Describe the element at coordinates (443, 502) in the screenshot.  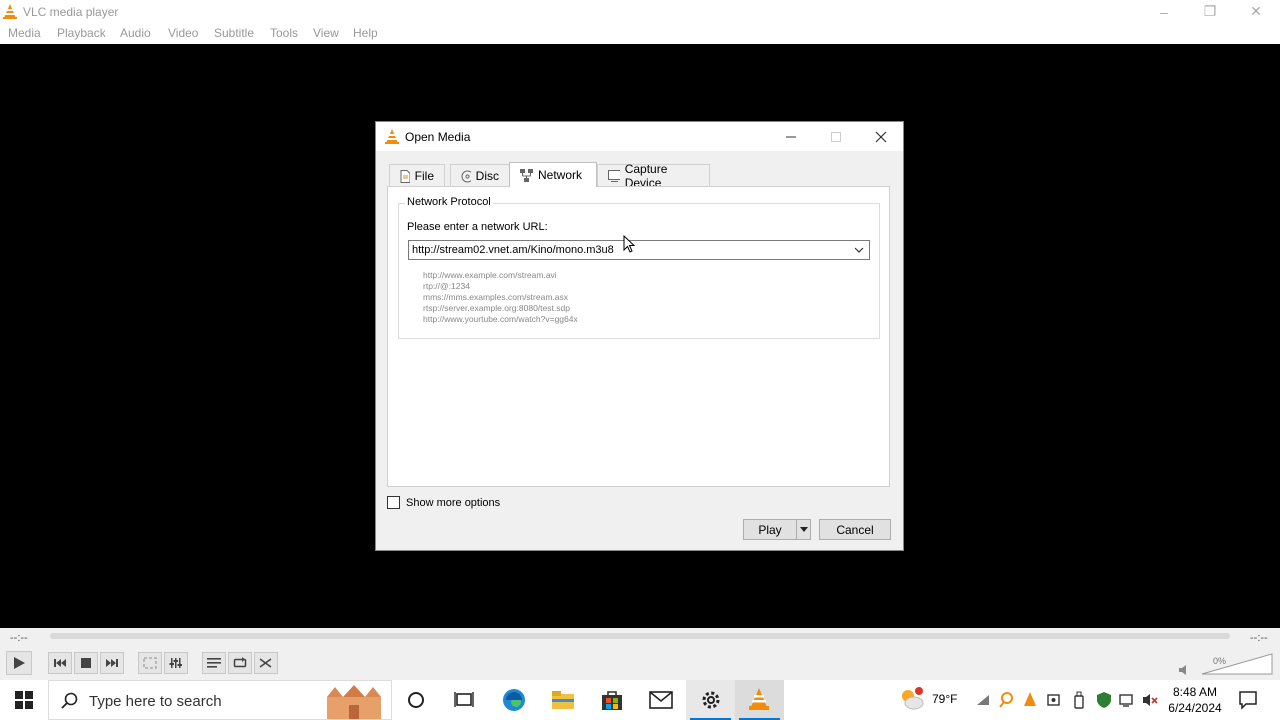
I see `show-more-options: Show more options` at that location.